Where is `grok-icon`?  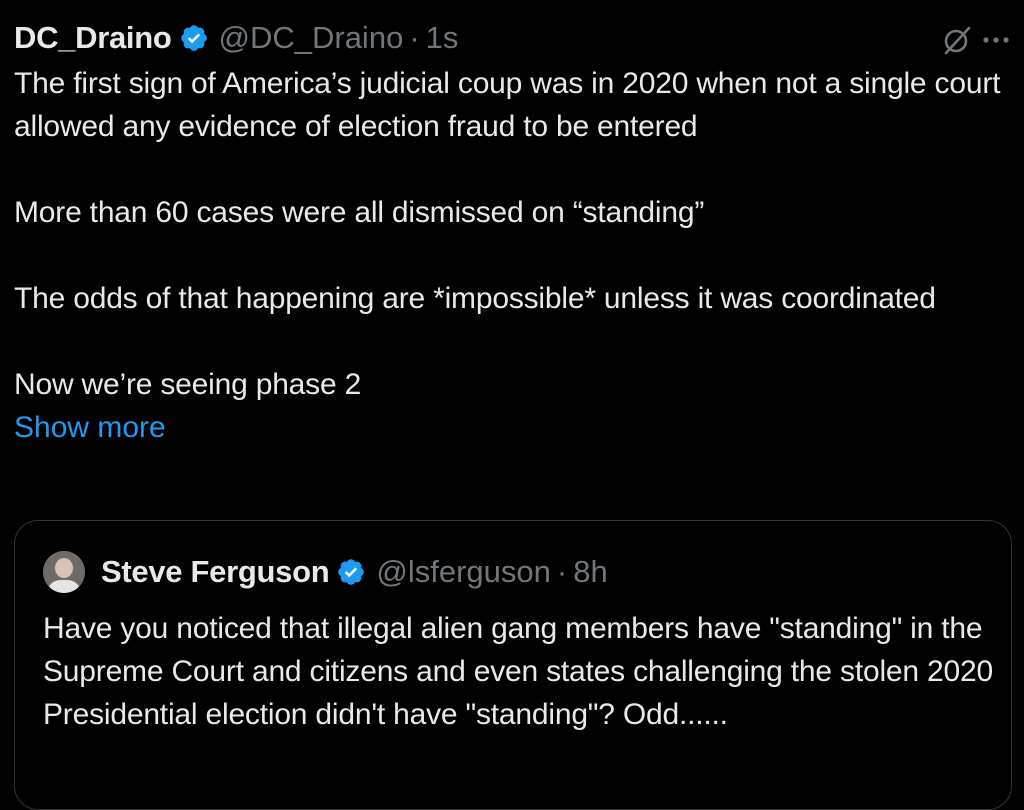 grok-icon is located at coordinates (957, 40).